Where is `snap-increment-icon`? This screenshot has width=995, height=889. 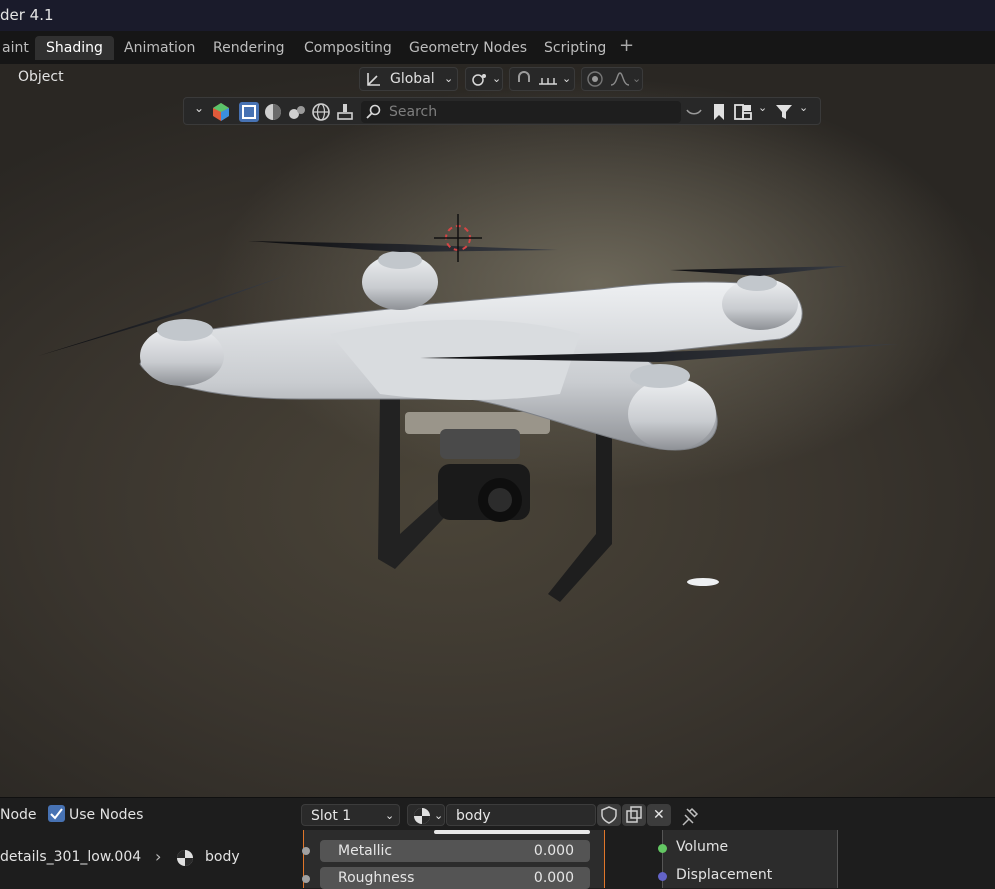
snap-increment-icon is located at coordinates (548, 81).